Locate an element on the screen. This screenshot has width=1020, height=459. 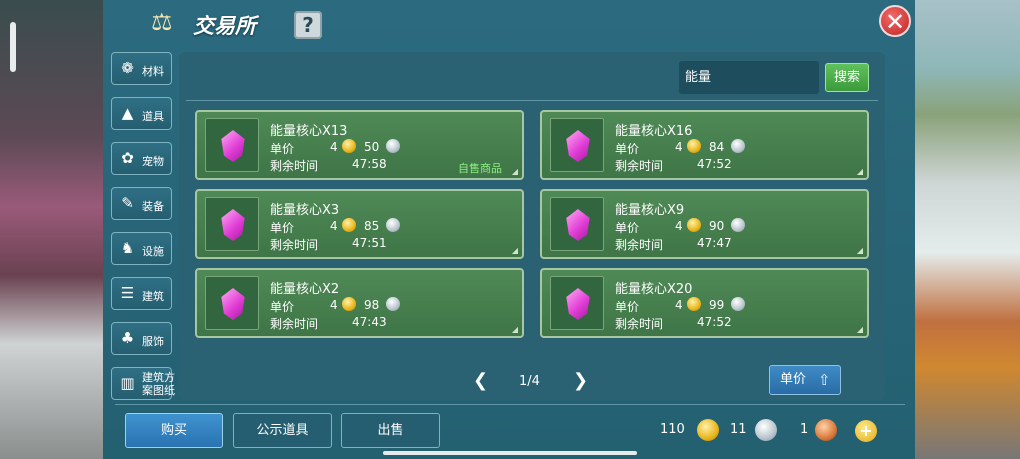
listing-card: 能量核心X2 单价 4 98 剩余时间 47:43 ◢ is located at coordinates (359, 303).